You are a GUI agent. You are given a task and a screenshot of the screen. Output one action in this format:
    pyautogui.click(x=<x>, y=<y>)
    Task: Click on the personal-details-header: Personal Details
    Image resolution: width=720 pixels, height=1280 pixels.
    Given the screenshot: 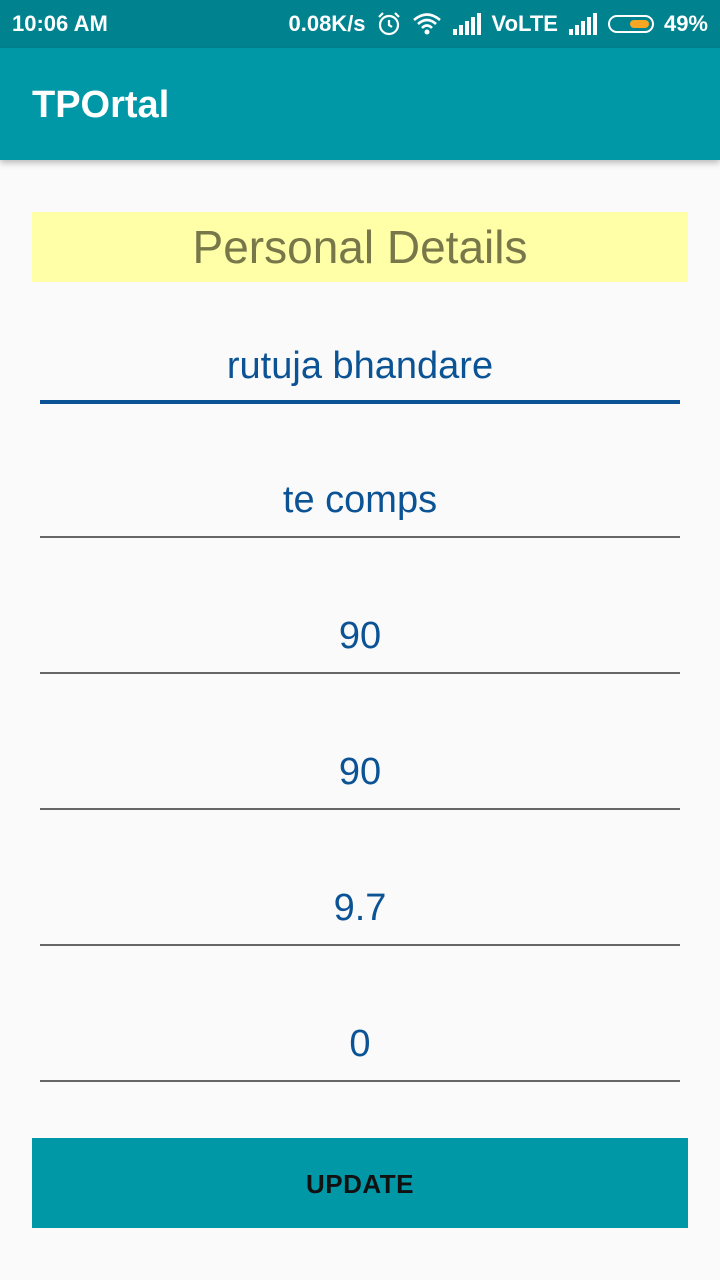 What is the action you would take?
    pyautogui.click(x=360, y=247)
    